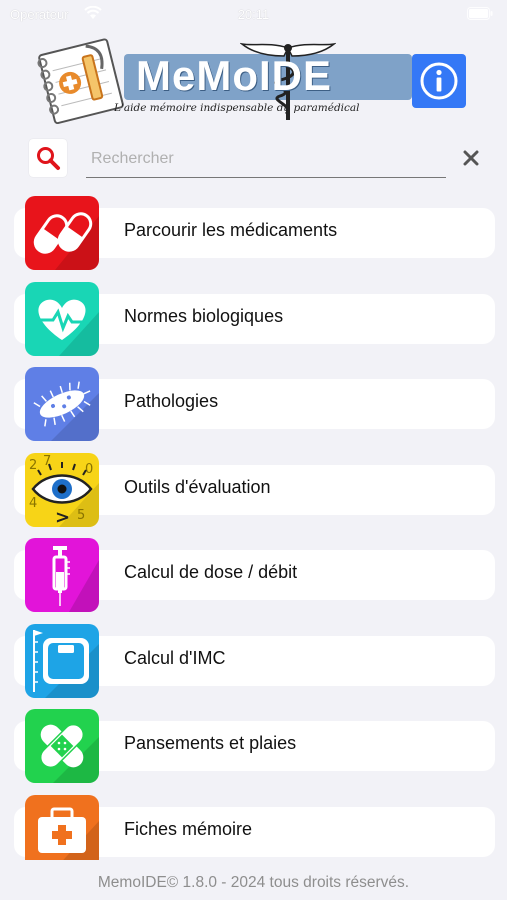 The height and width of the screenshot is (900, 507). Describe the element at coordinates (62, 319) in the screenshot. I see `heart-pulse-icon` at that location.